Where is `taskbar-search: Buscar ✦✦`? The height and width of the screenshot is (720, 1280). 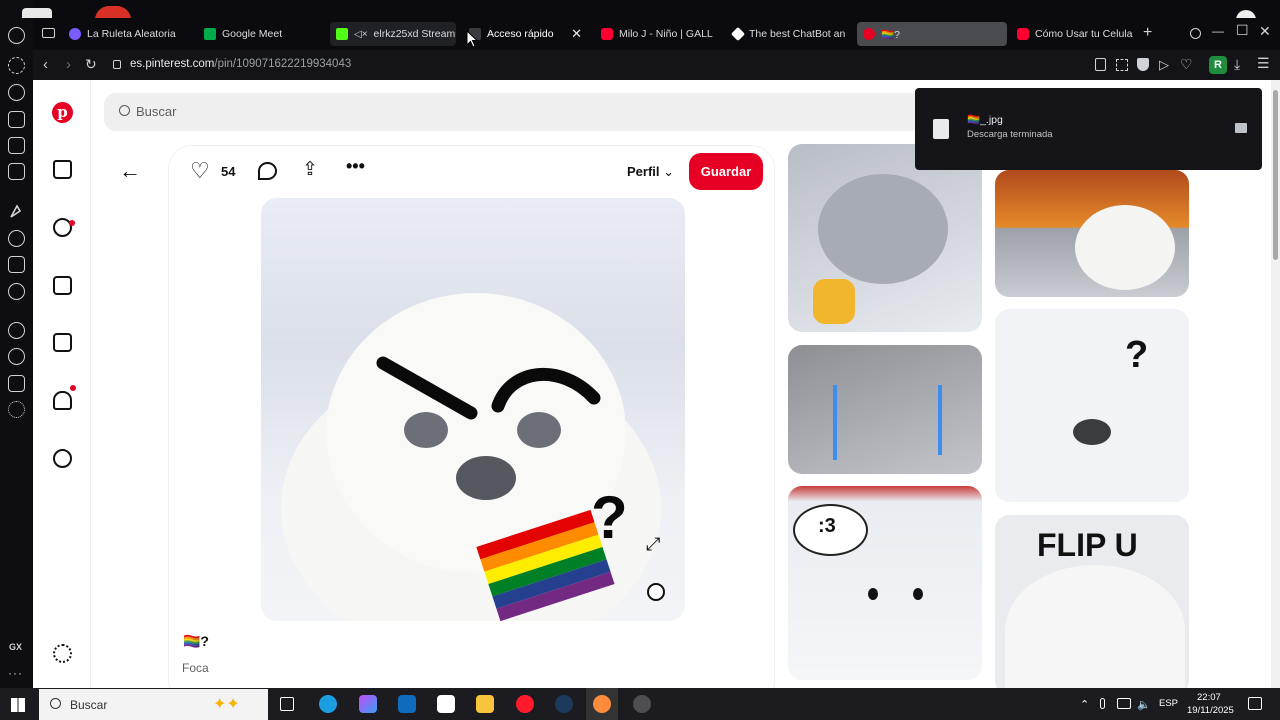 taskbar-search: Buscar ✦✦ is located at coordinates (153, 704).